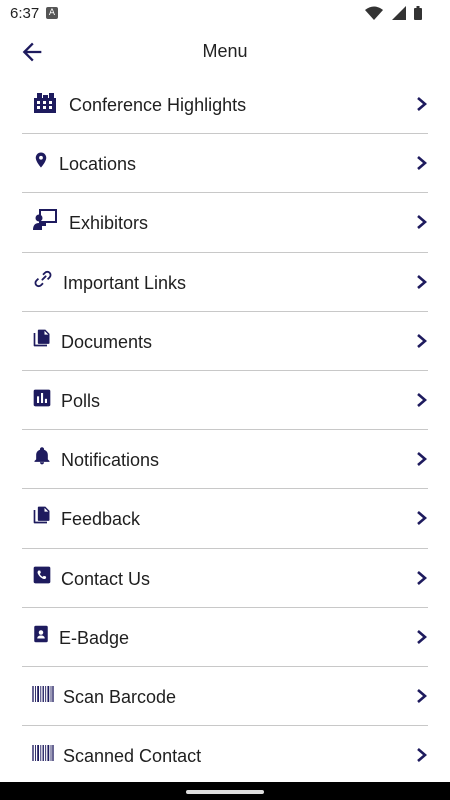 The width and height of the screenshot is (450, 800). Describe the element at coordinates (43, 278) in the screenshot. I see `link-icon` at that location.